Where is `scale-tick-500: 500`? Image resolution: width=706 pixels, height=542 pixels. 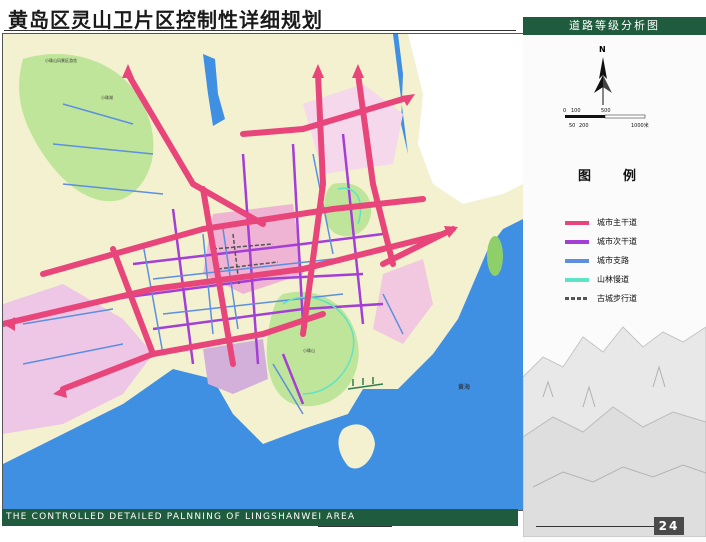
scale-tick-500: 500 is located at coordinates (606, 111).